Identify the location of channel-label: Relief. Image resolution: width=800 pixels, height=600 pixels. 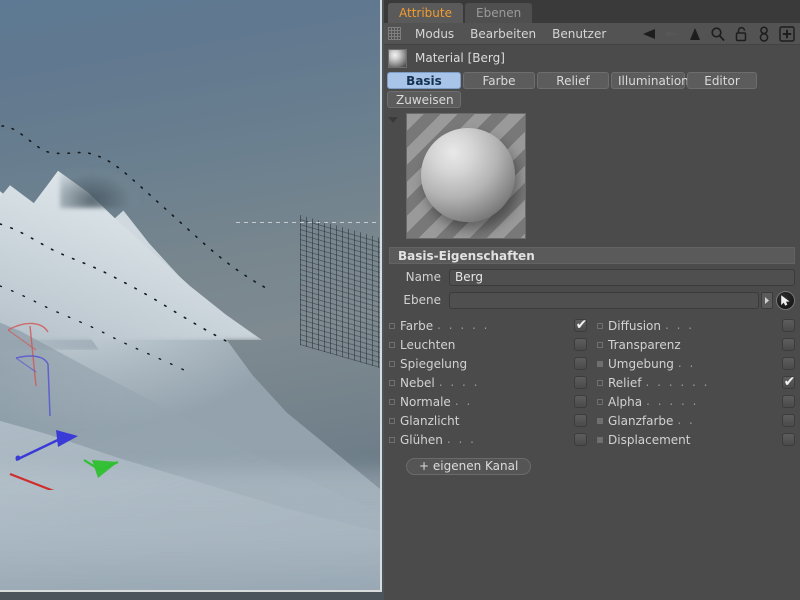
(625, 382).